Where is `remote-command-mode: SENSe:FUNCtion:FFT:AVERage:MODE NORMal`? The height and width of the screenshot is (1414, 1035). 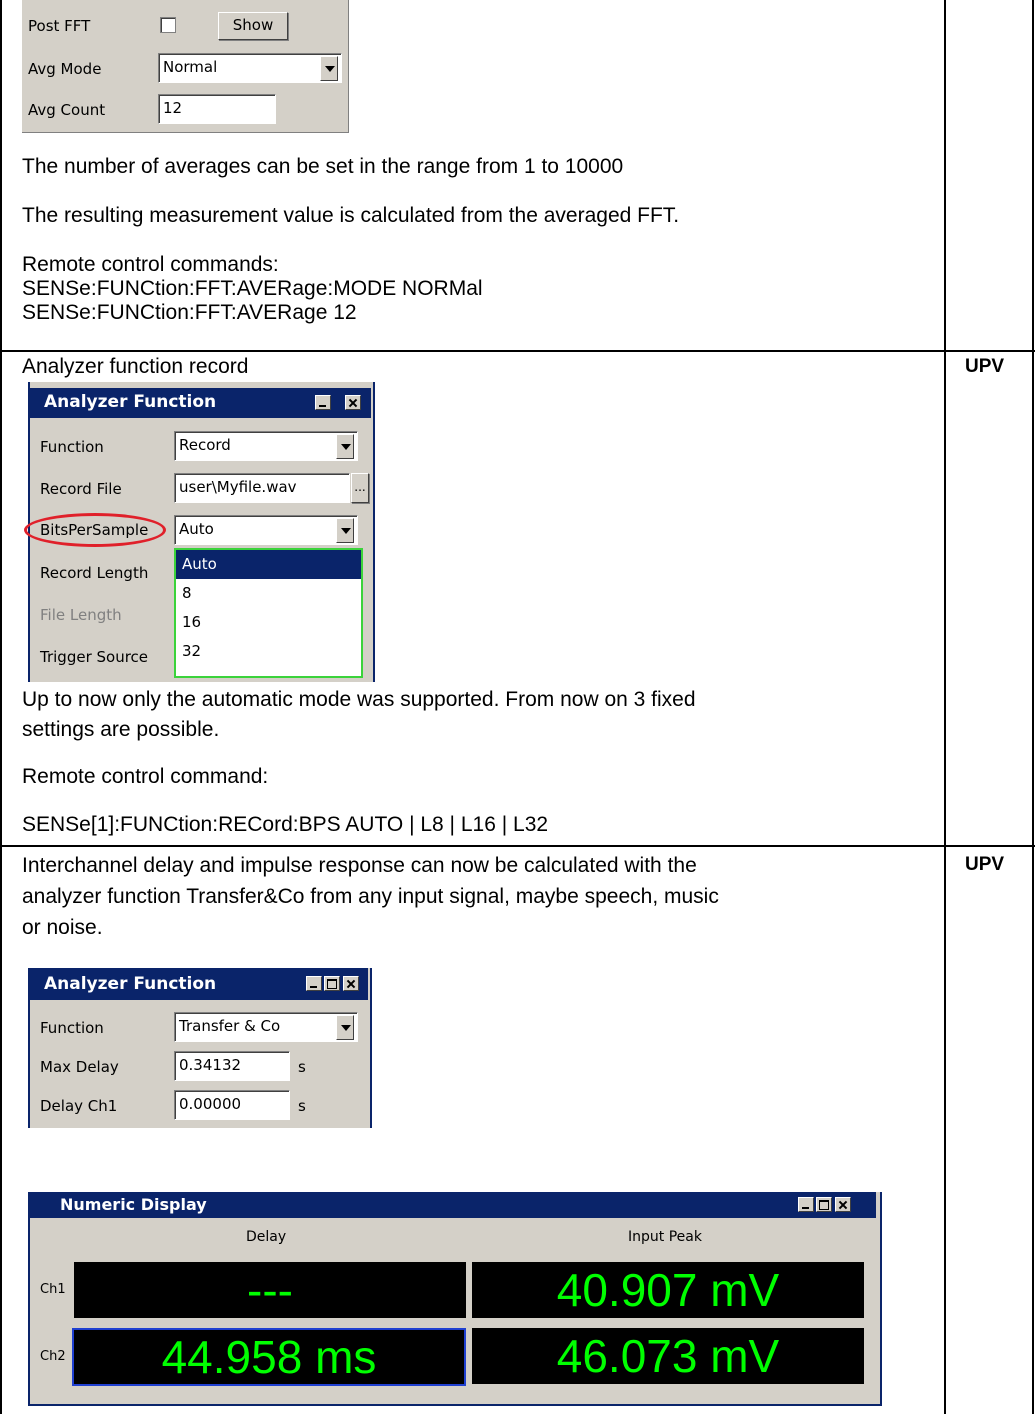 remote-command-mode: SENSe:FUNCtion:FFT:AVERage:MODE NORMal is located at coordinates (252, 288).